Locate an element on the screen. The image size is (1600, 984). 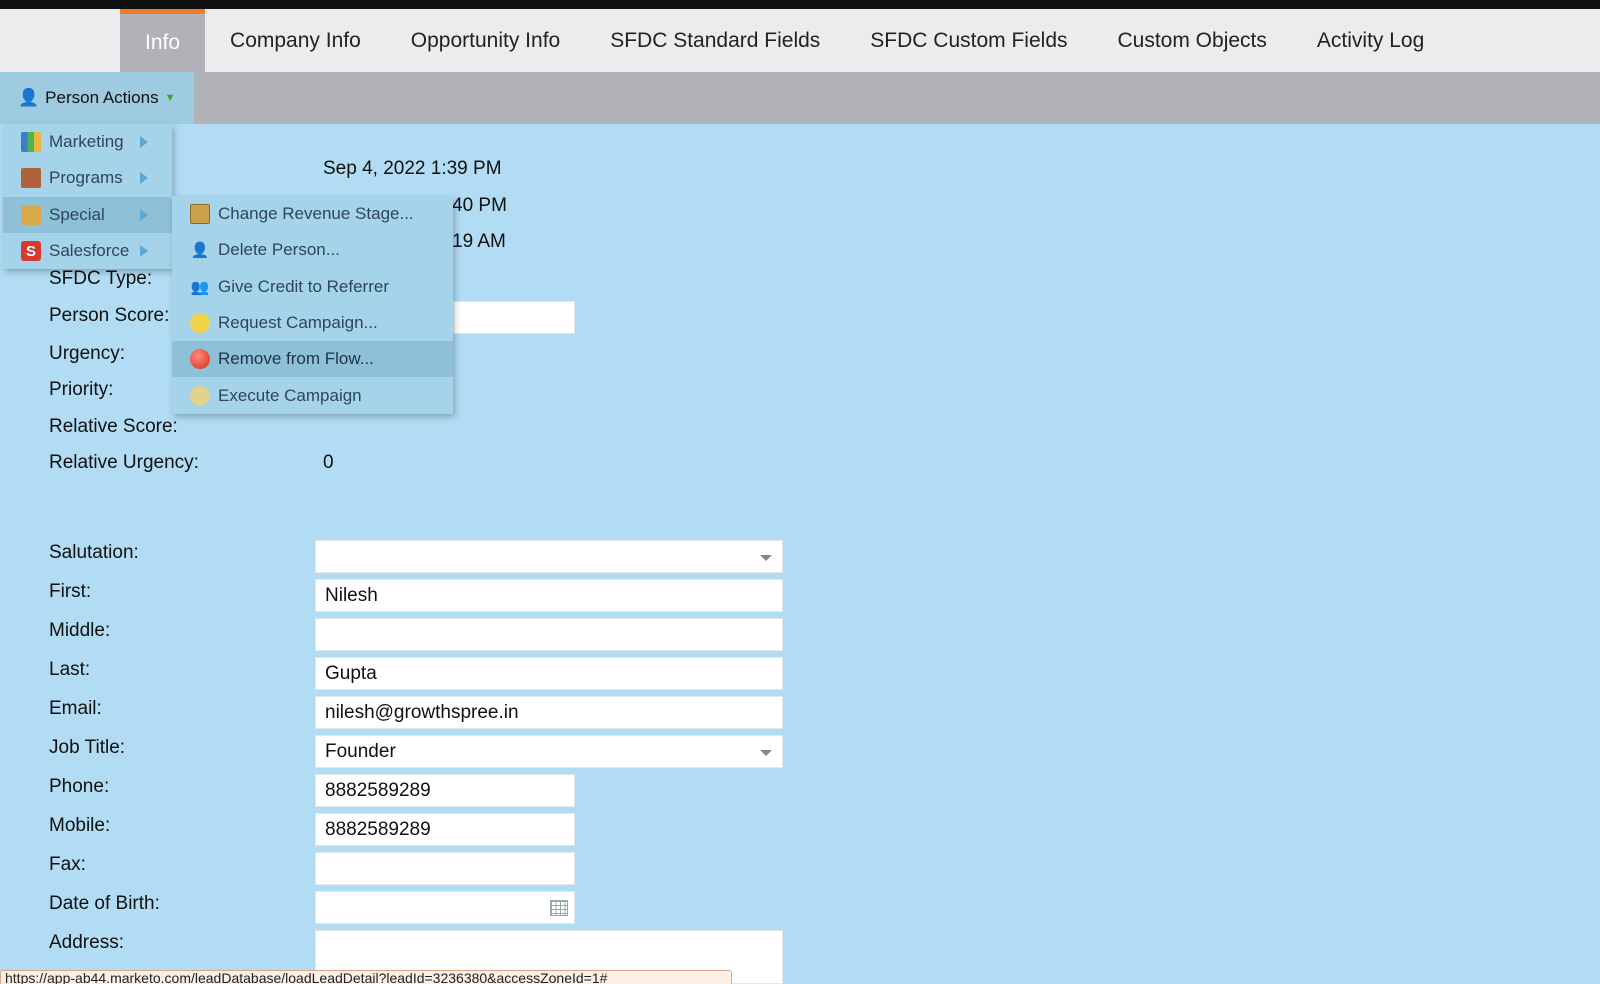
email-label: Email: is located at coordinates (75, 708).